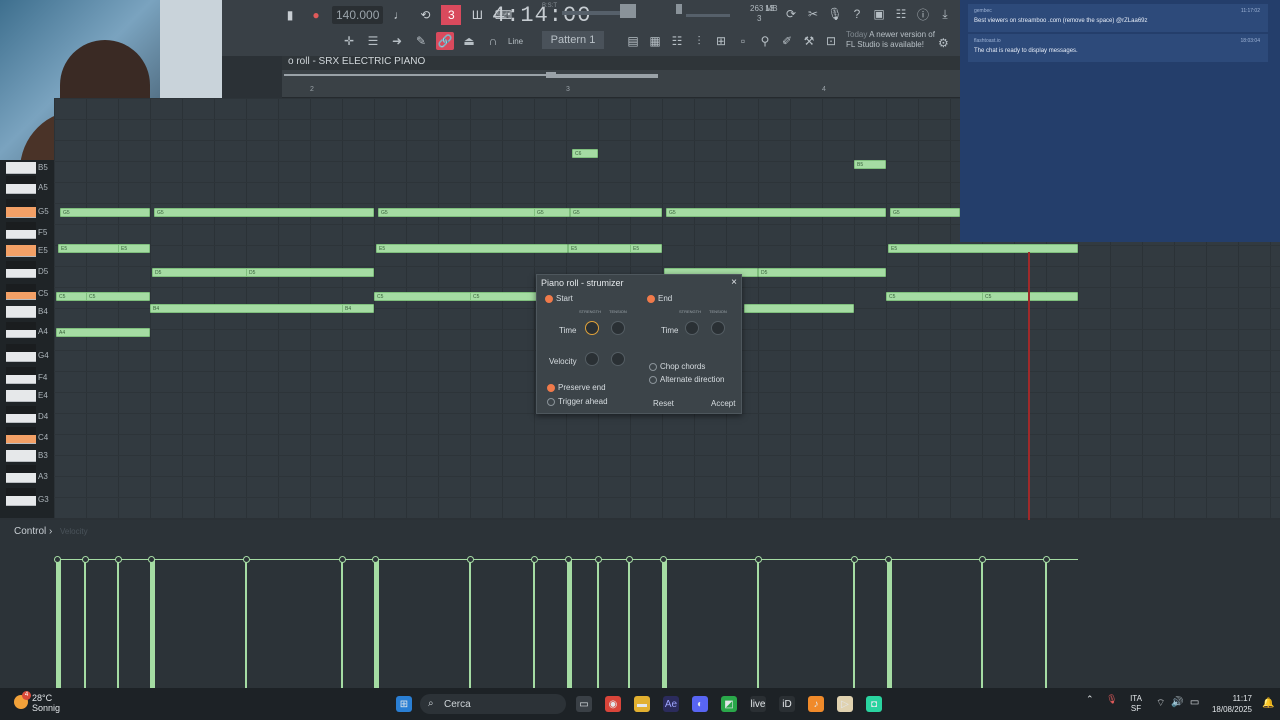 The height and width of the screenshot is (720, 1280). What do you see at coordinates (33, 531) in the screenshot?
I see `control-label: Control ›` at bounding box center [33, 531].